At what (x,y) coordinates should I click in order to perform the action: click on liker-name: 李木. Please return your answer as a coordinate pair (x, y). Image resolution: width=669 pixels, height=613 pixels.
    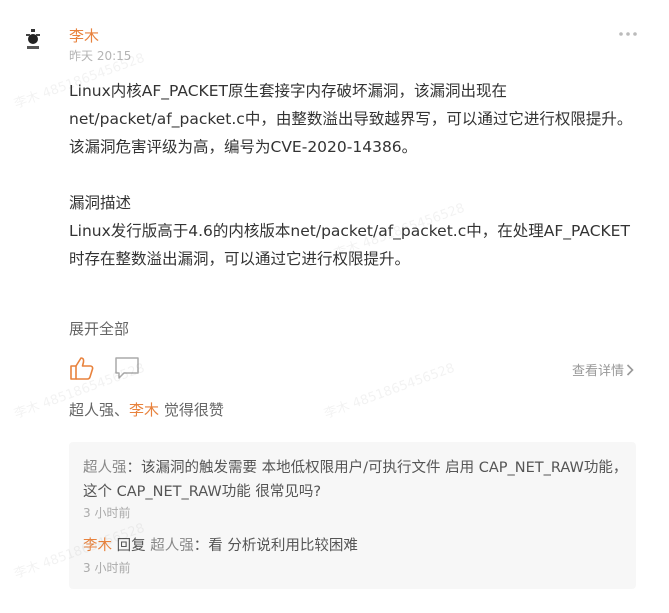
    Looking at the image, I should click on (144, 410).